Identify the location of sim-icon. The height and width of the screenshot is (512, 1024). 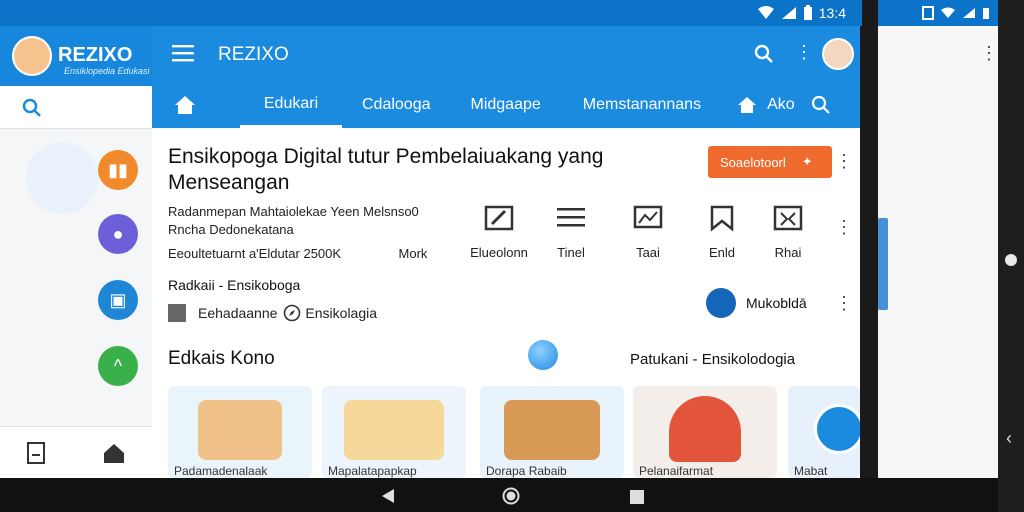
(928, 13).